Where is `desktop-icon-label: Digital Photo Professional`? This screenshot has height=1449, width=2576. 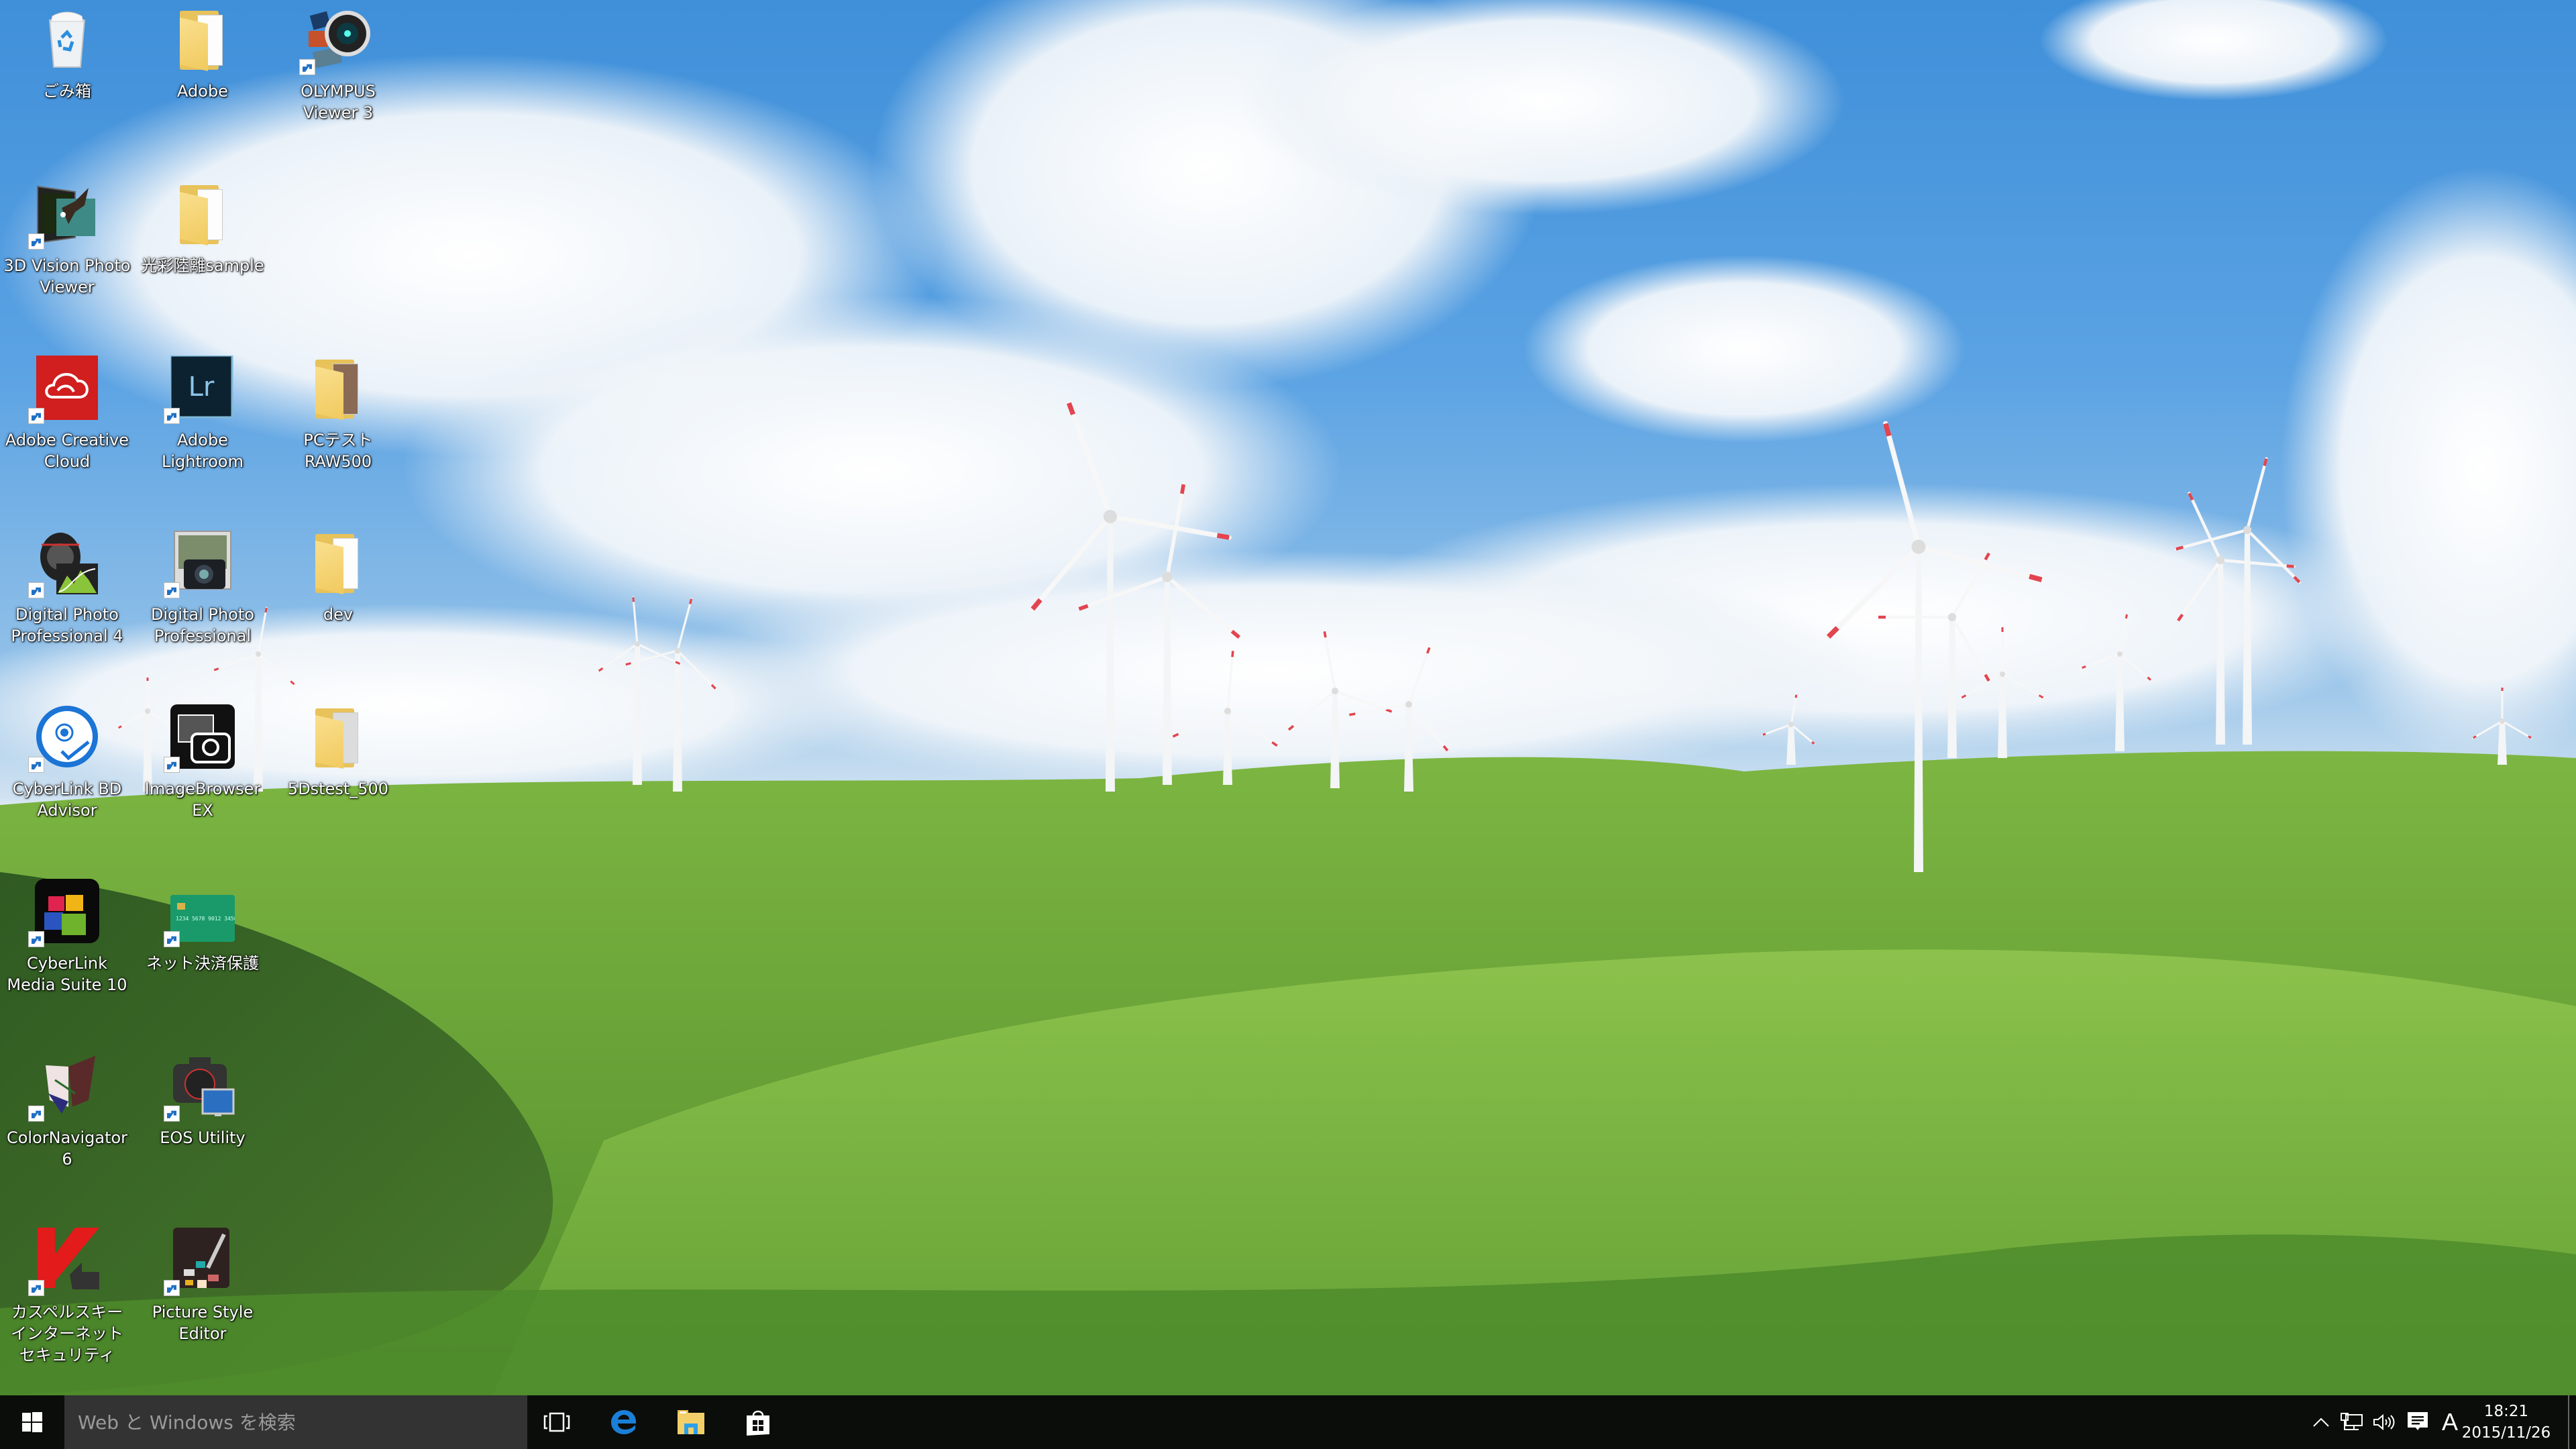
desktop-icon-label: Digital Photo Professional is located at coordinates (202, 625).